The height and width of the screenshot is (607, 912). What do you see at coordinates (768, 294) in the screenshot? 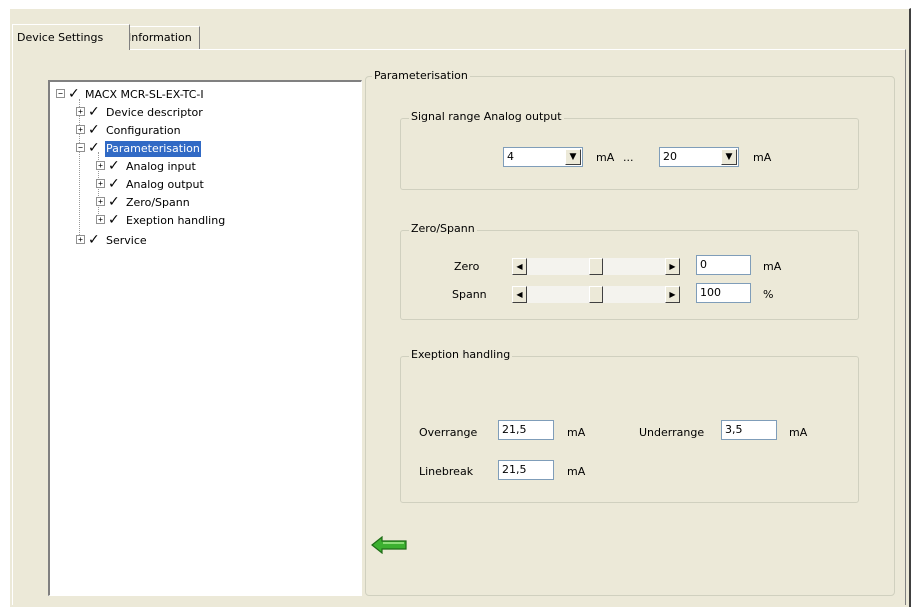
I see `spann-unit: %` at bounding box center [768, 294].